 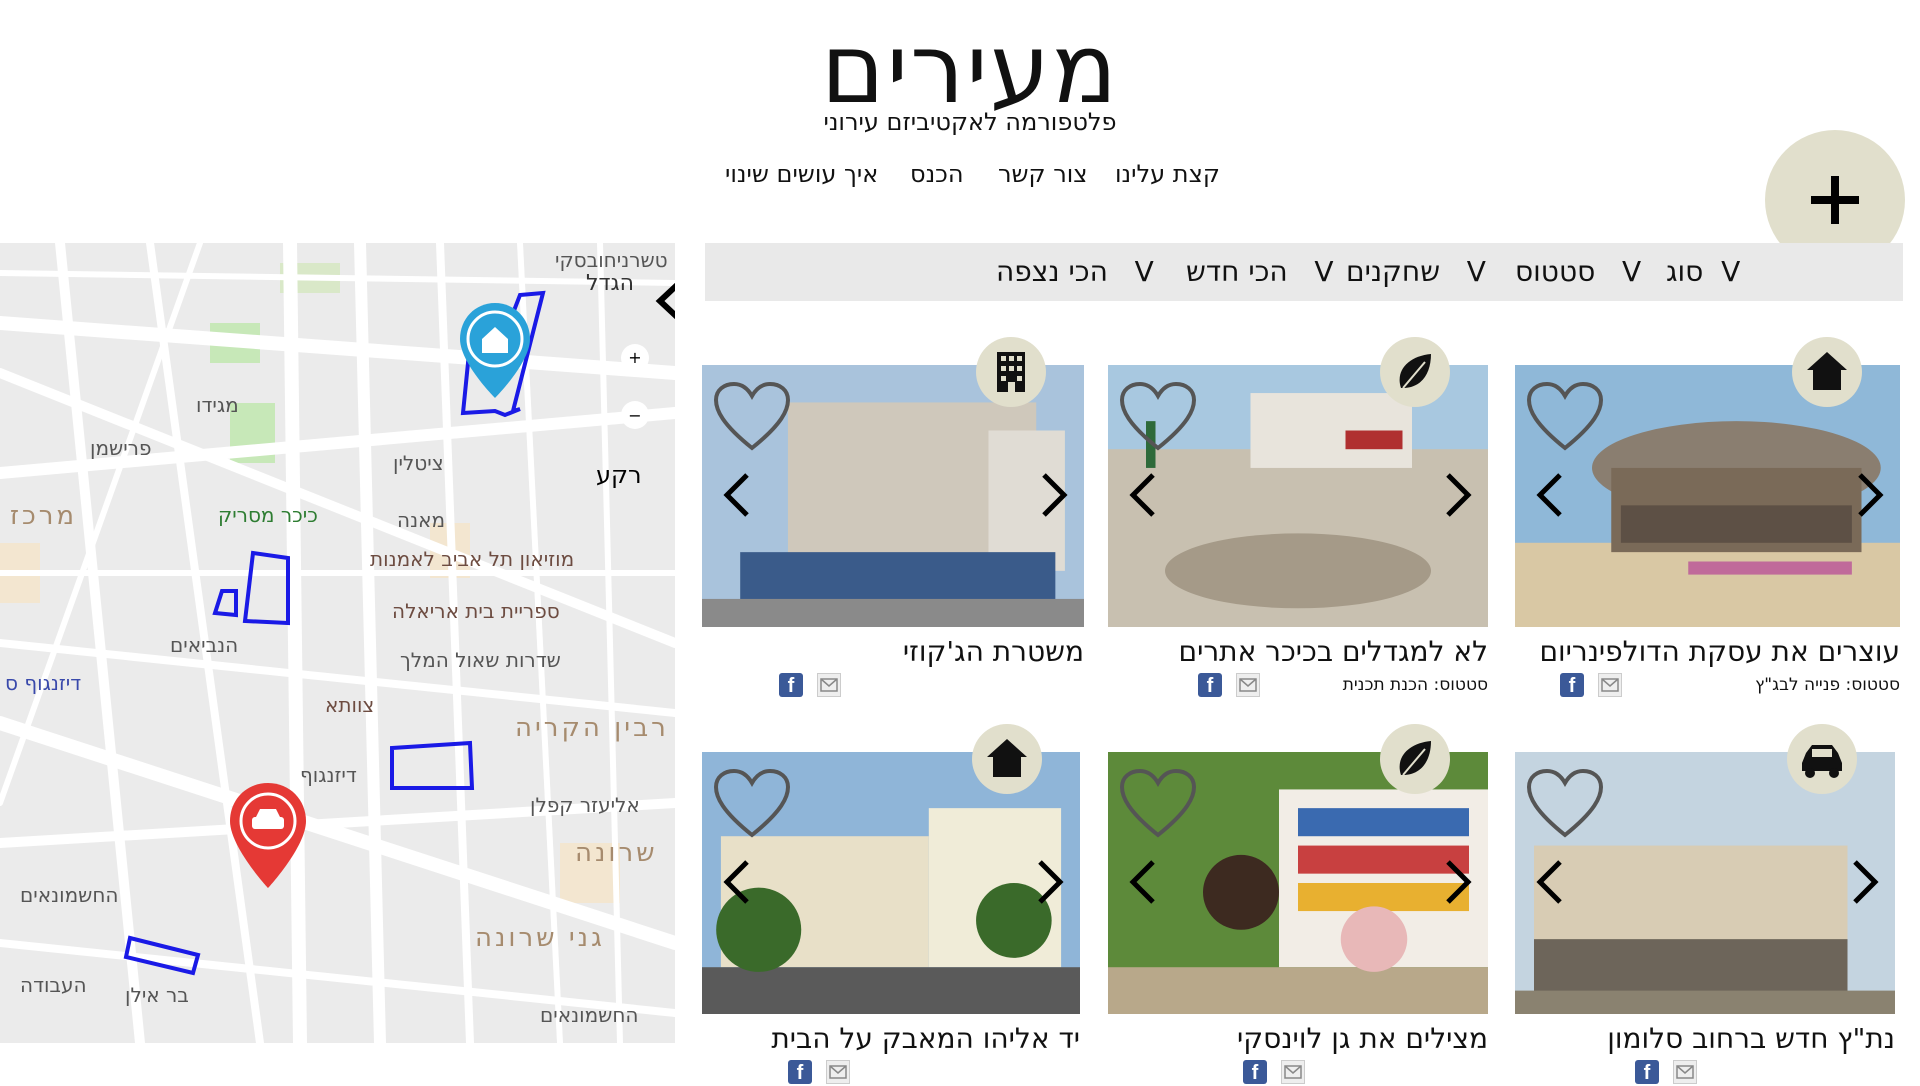 I want to click on map-area-label: רבין הקריה, so click(x=592, y=728).